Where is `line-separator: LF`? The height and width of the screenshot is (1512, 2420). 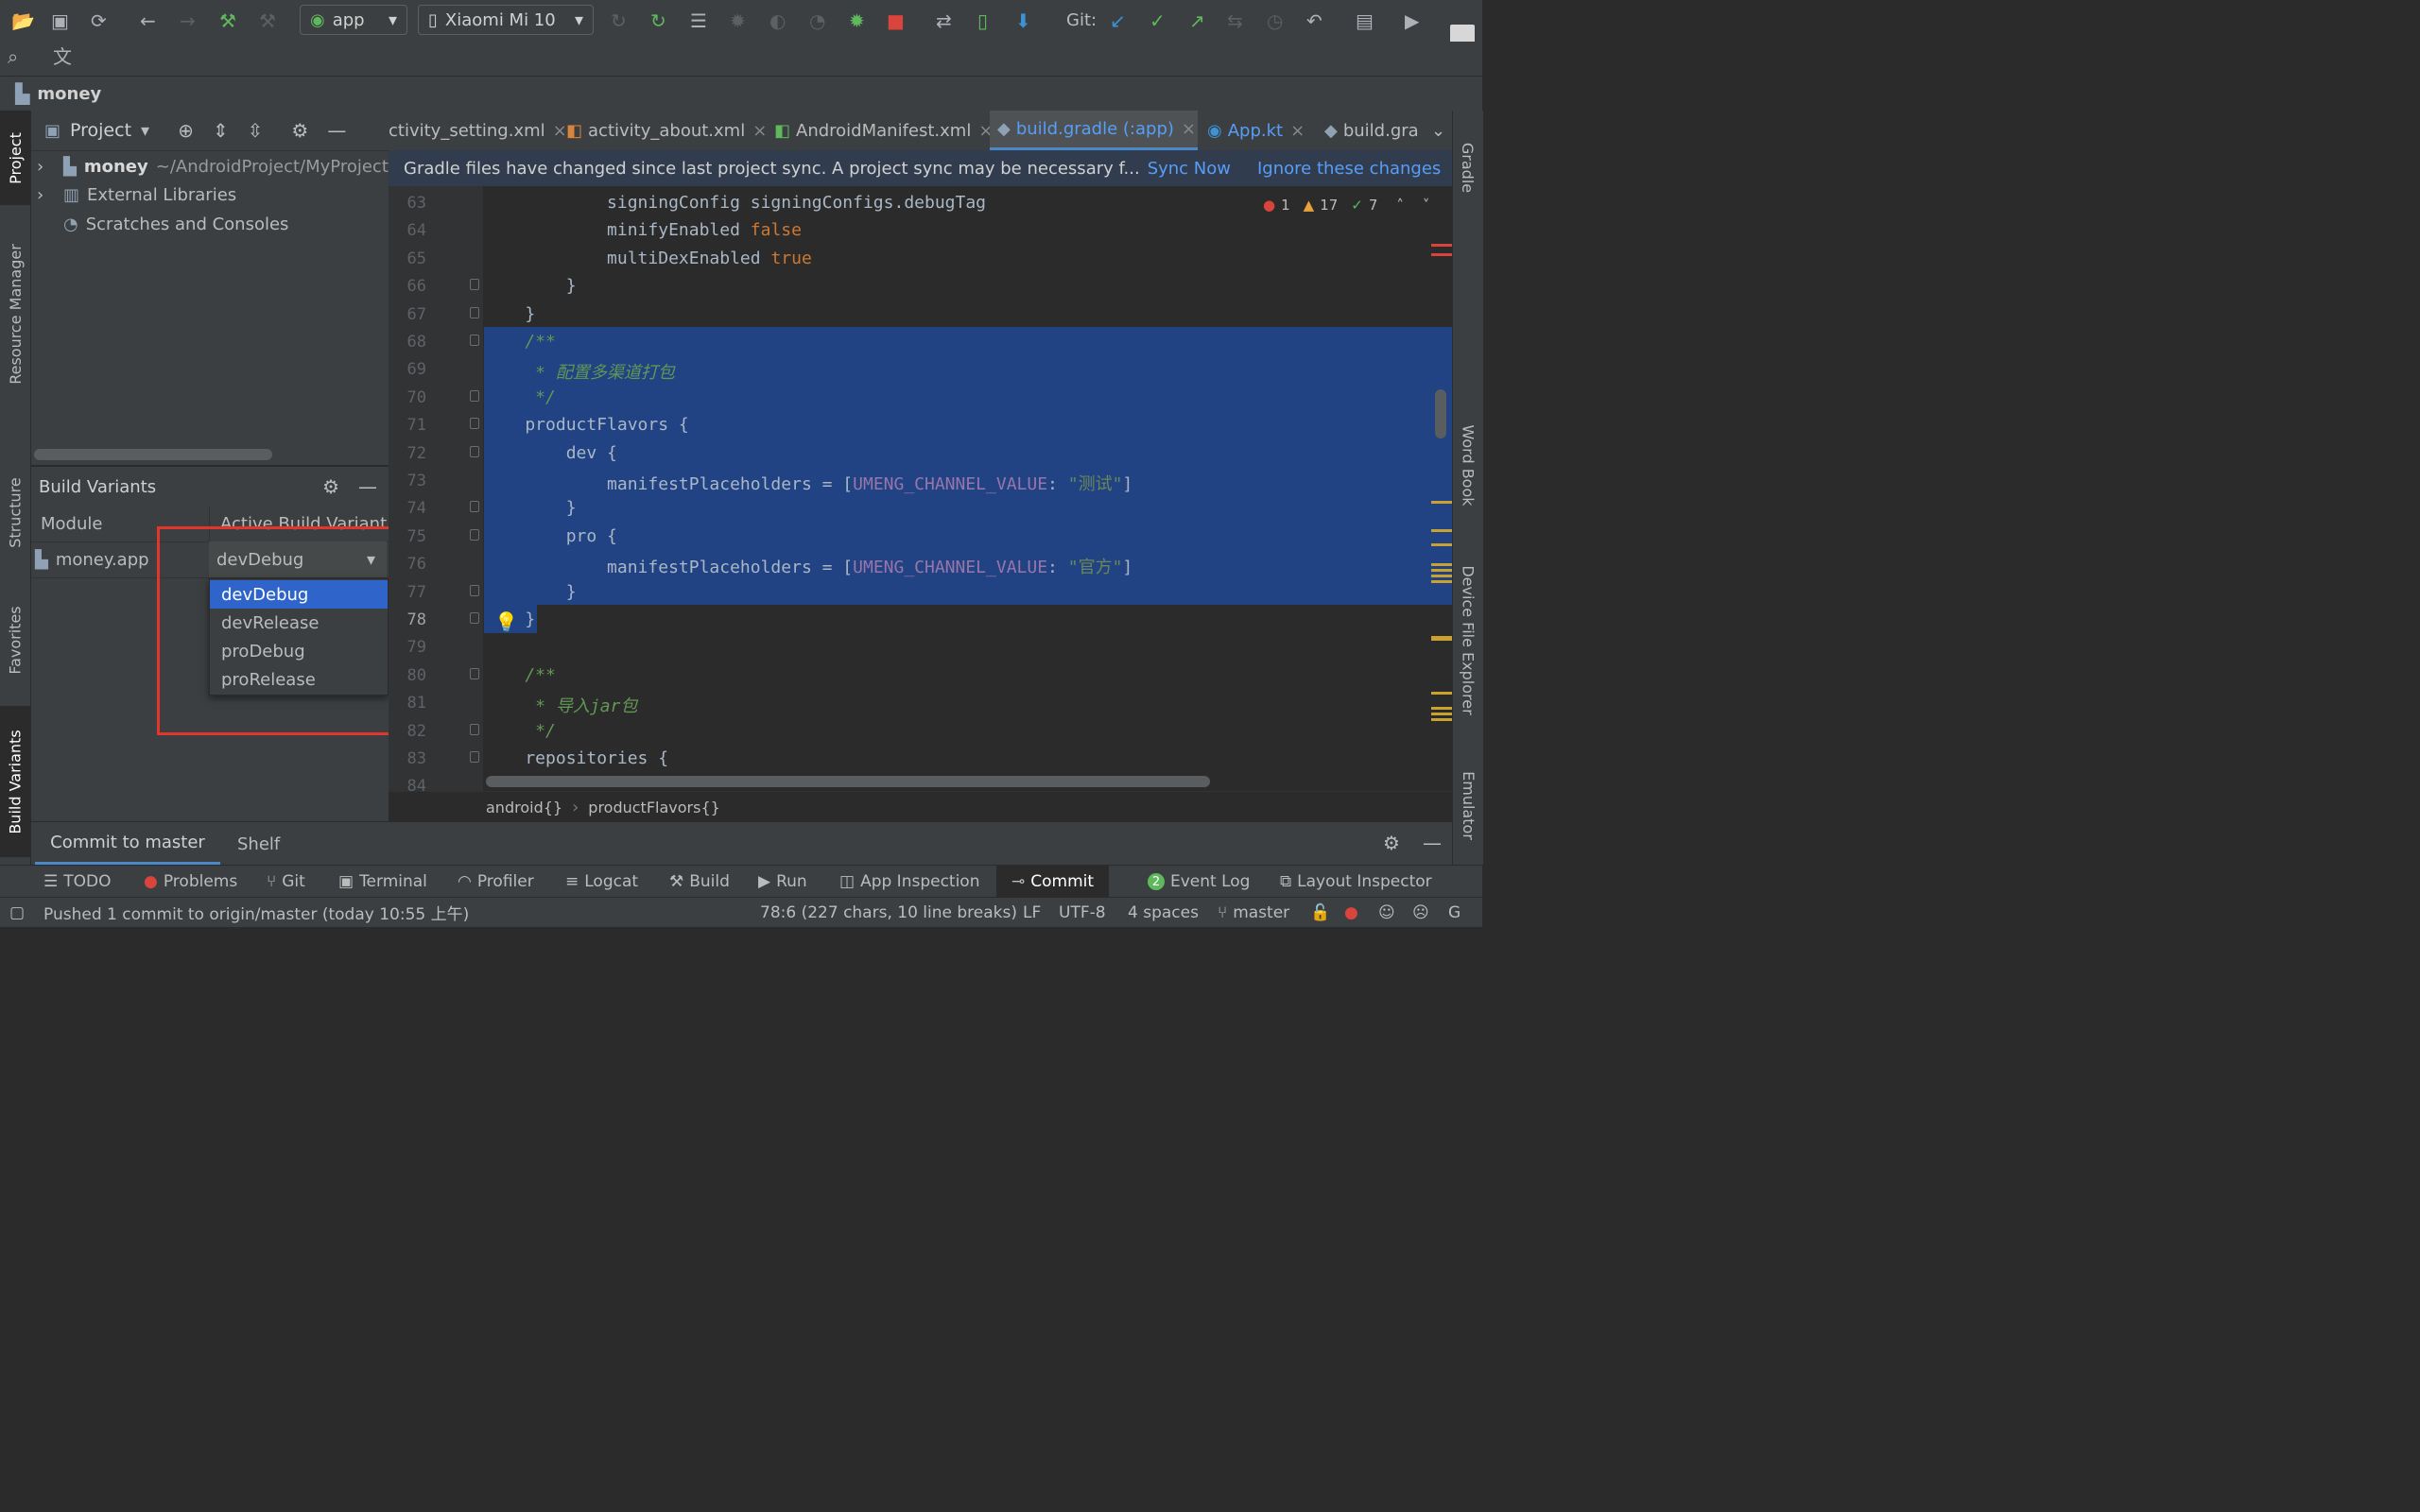 line-separator: LF is located at coordinates (1032, 912).